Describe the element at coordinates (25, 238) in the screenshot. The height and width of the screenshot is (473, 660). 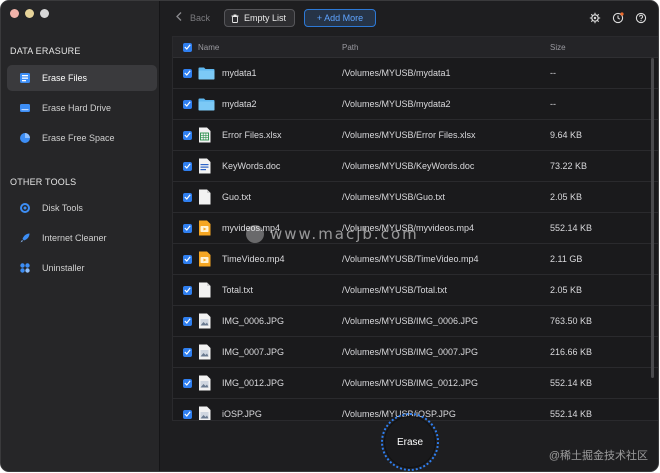
I see `rocket-icon` at that location.